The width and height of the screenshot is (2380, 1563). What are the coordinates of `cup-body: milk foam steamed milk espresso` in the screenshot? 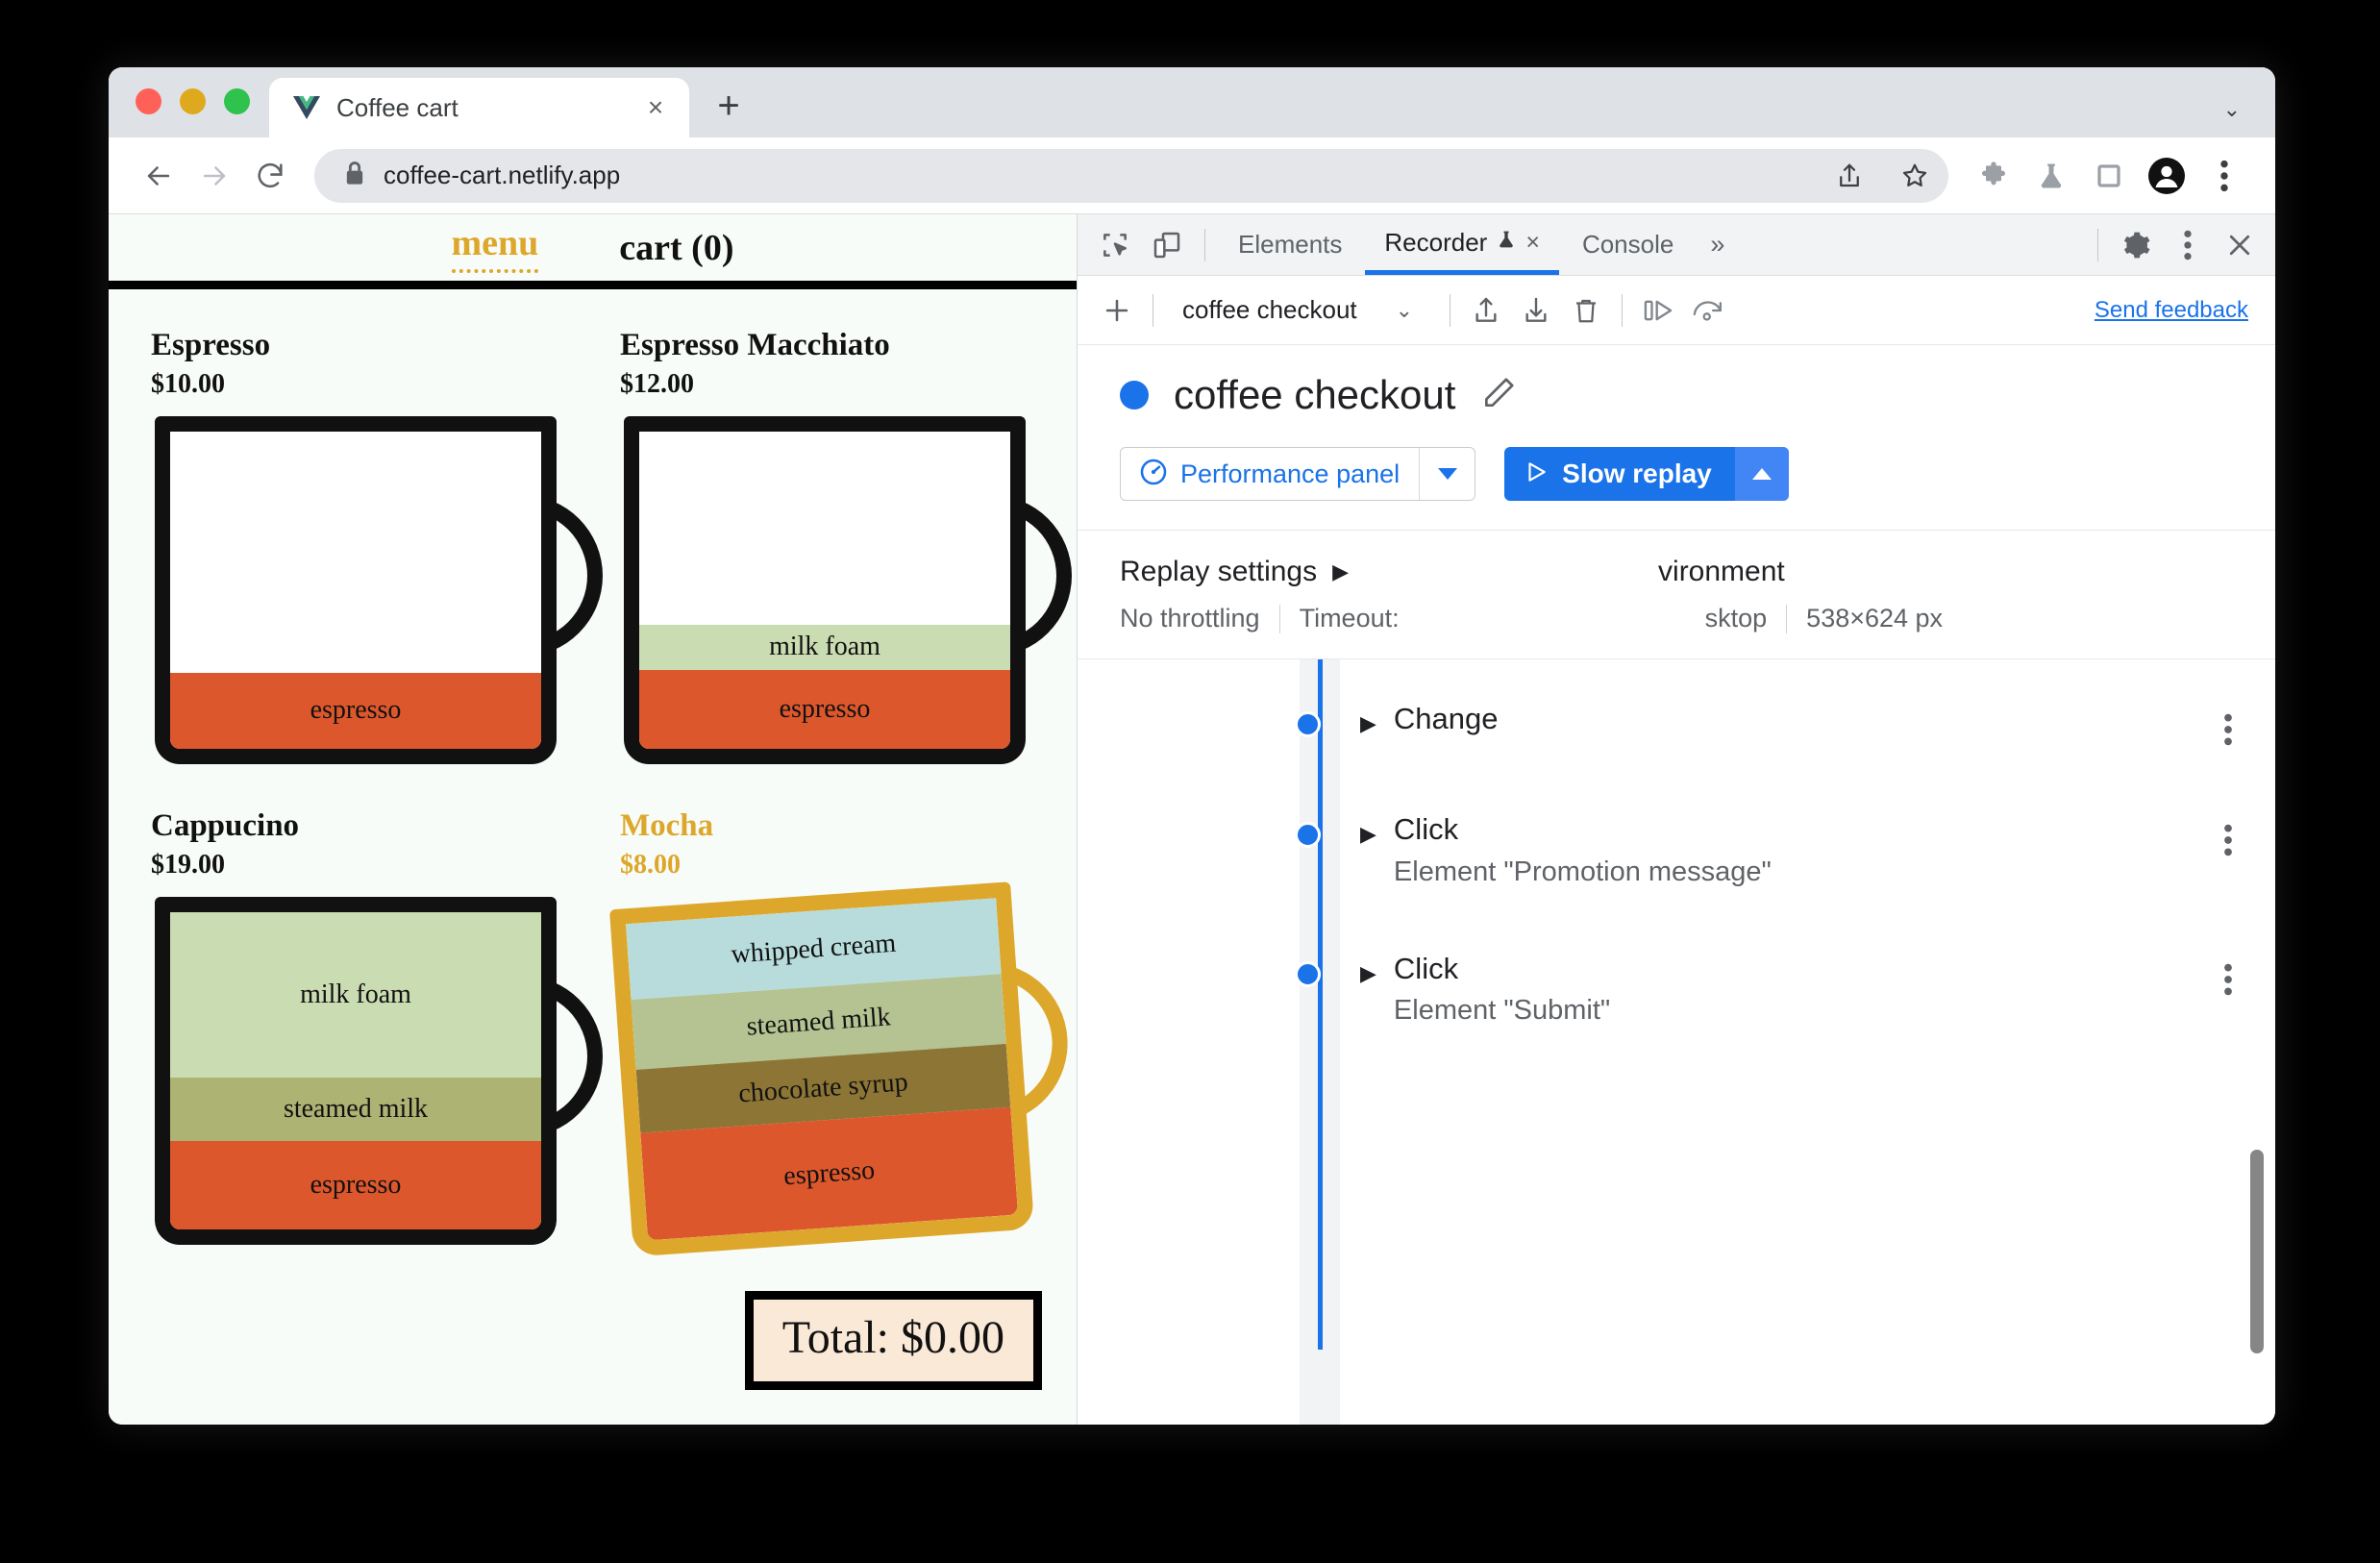 It's located at (356, 1071).